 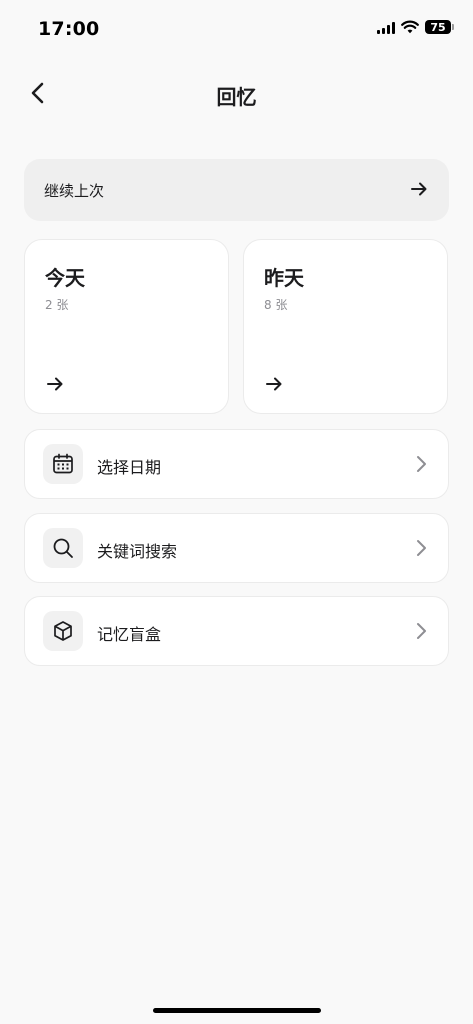 What do you see at coordinates (65, 278) in the screenshot?
I see `today-title: 今天` at bounding box center [65, 278].